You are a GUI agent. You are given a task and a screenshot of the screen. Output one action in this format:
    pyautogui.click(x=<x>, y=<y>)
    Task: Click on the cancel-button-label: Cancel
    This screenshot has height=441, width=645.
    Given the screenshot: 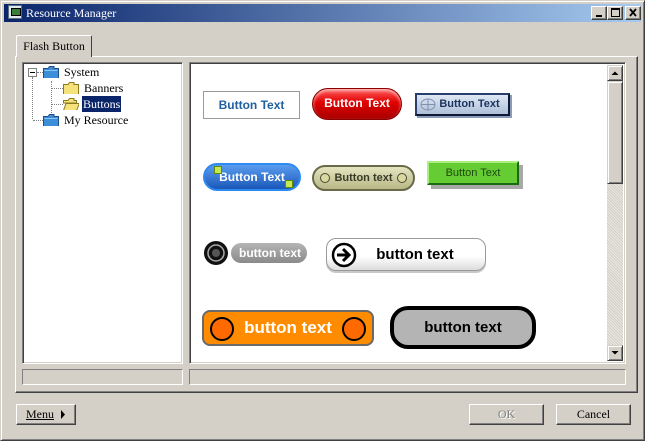 What is the action you would take?
    pyautogui.click(x=593, y=414)
    